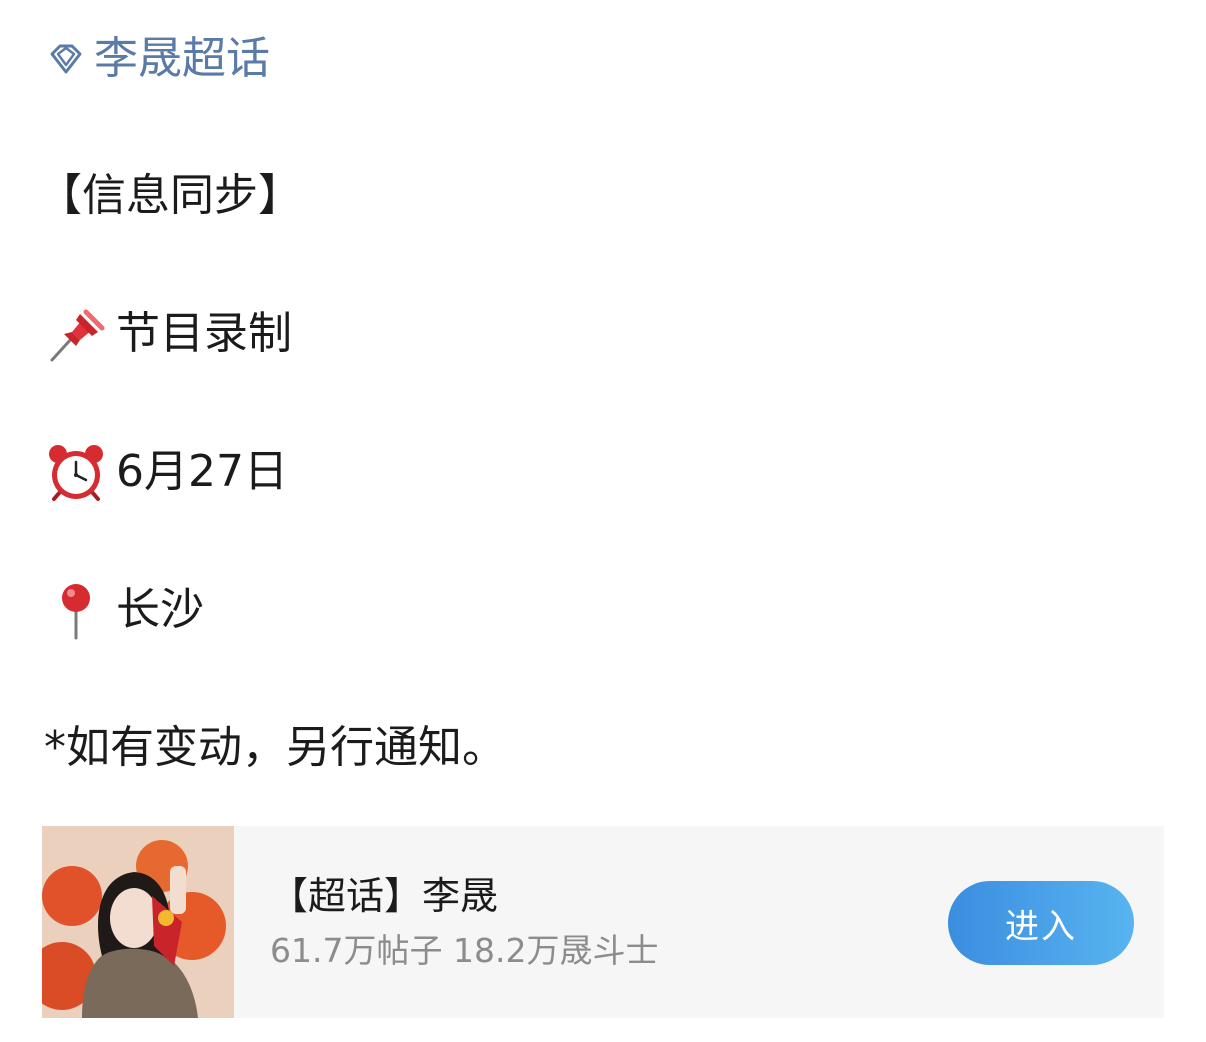 Image resolution: width=1206 pixels, height=1042 pixels. I want to click on supertopic-link-label: 李晟超话, so click(182, 58).